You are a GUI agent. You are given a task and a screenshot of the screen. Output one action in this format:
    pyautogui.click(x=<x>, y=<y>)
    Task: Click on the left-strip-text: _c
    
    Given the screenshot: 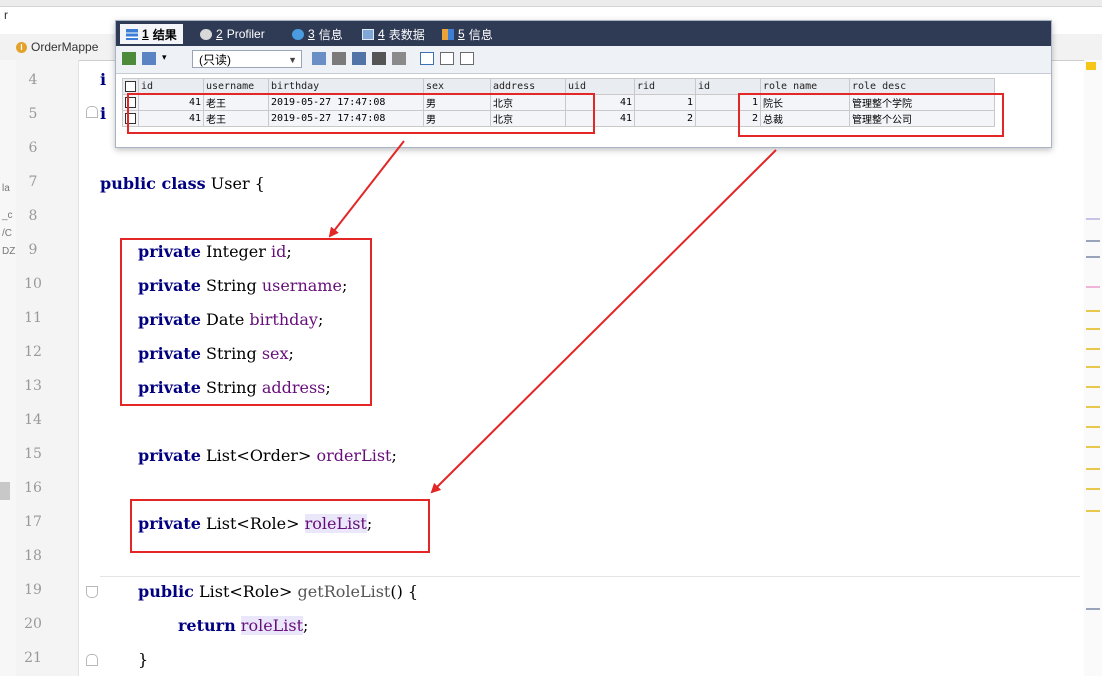 What is the action you would take?
    pyautogui.click(x=7, y=215)
    